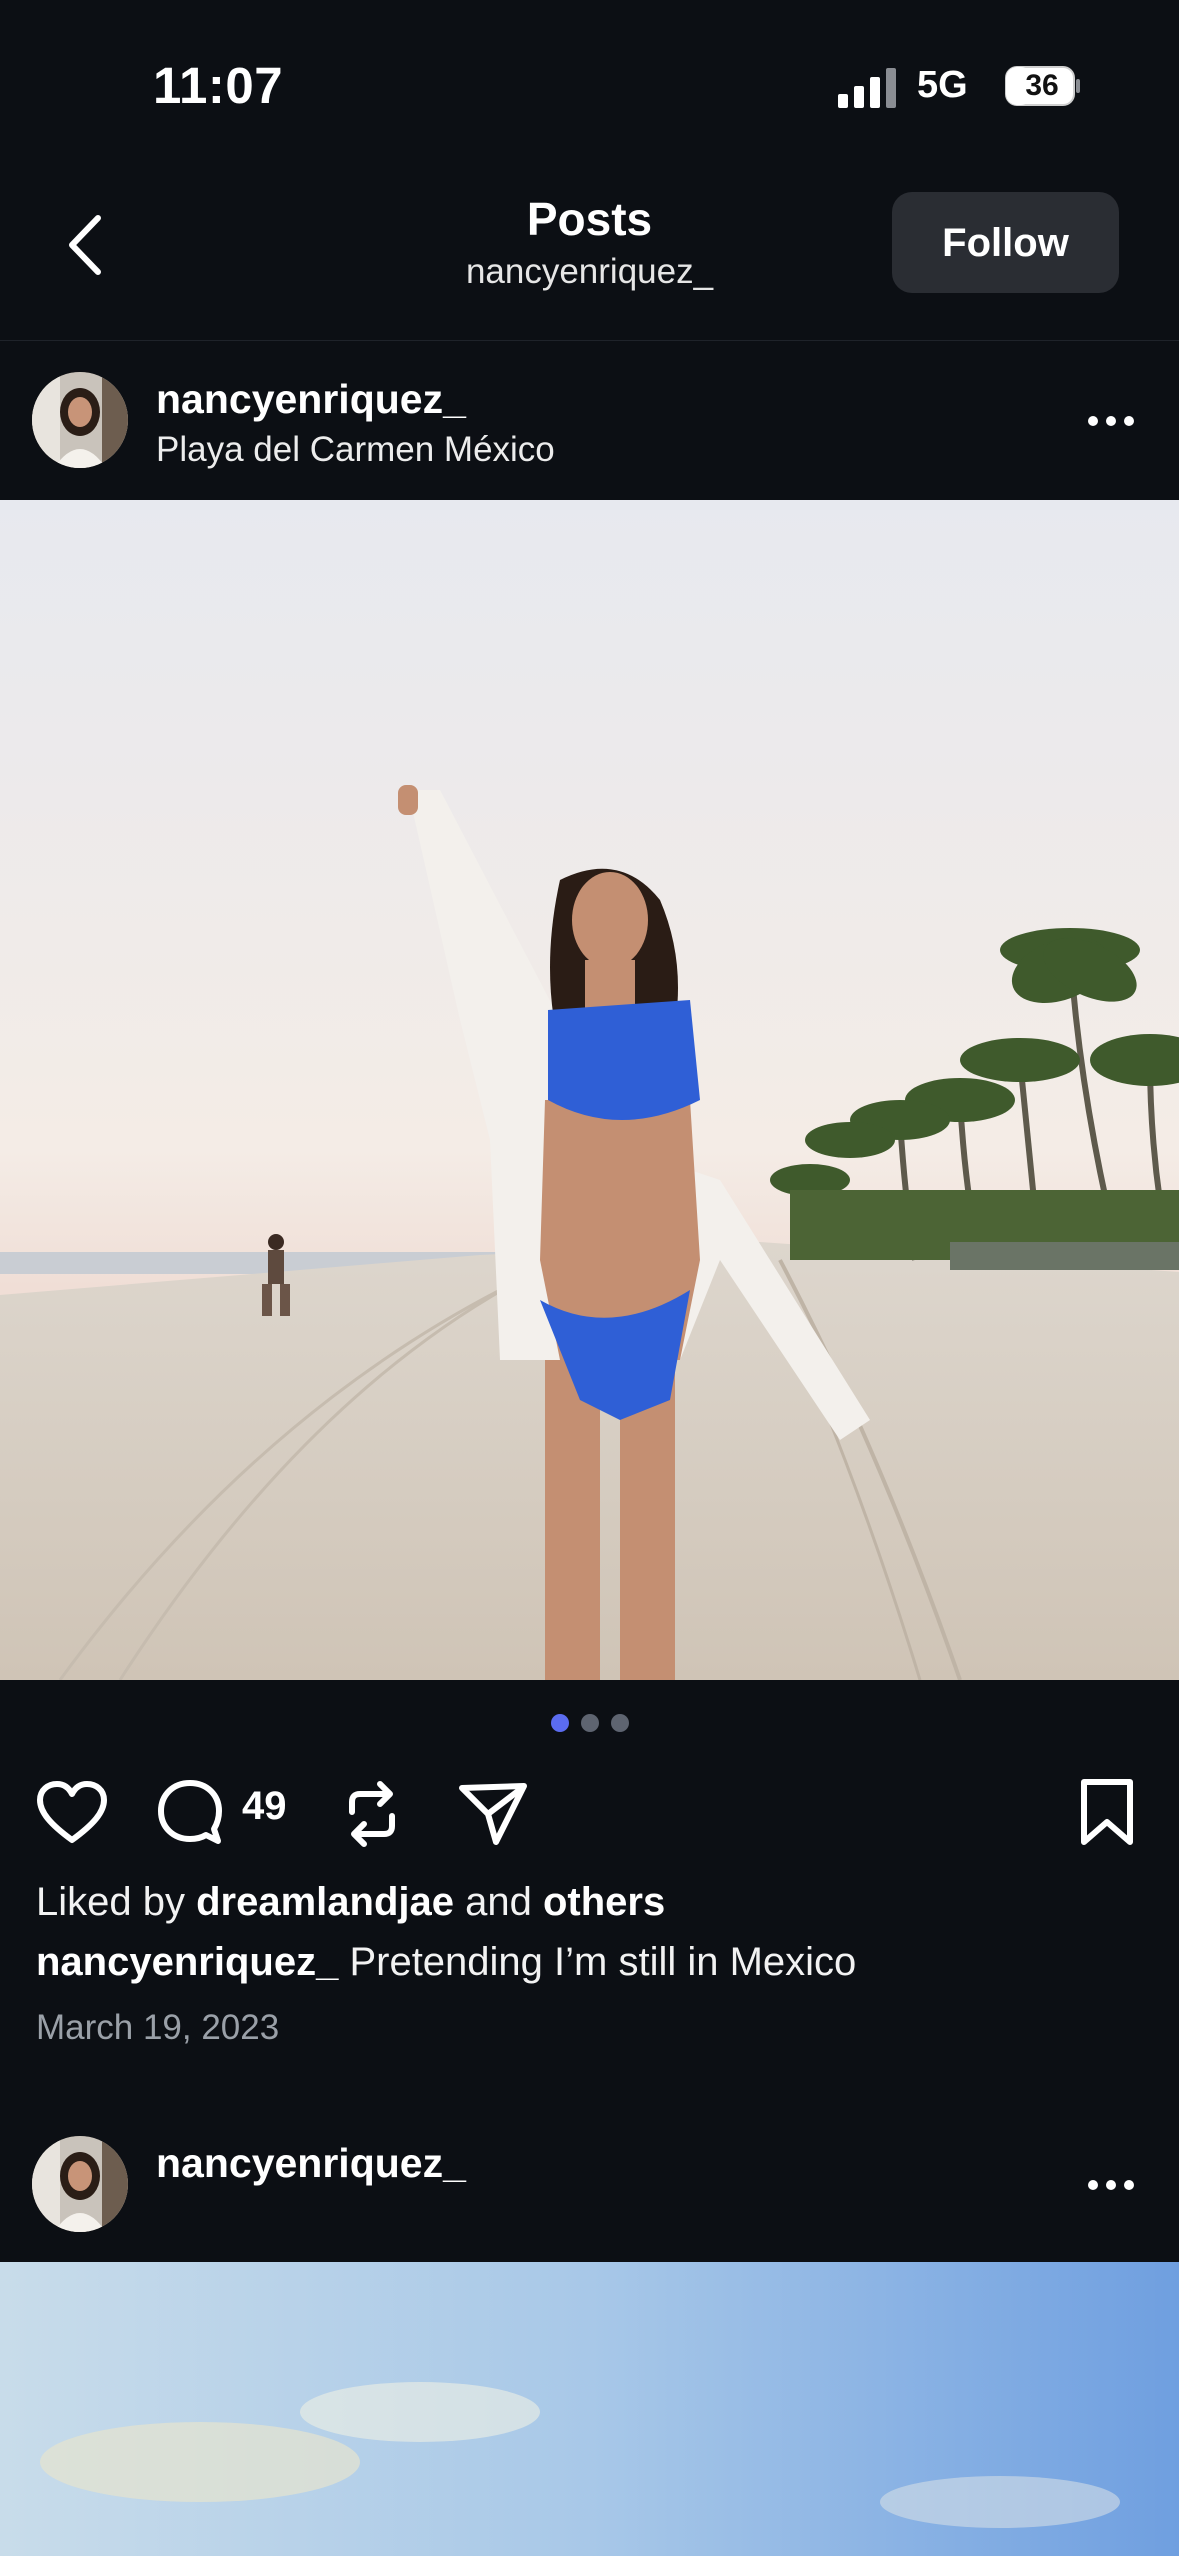 This screenshot has width=1179, height=2556. What do you see at coordinates (311, 399) in the screenshot?
I see `post-username: nancyenriquez_` at bounding box center [311, 399].